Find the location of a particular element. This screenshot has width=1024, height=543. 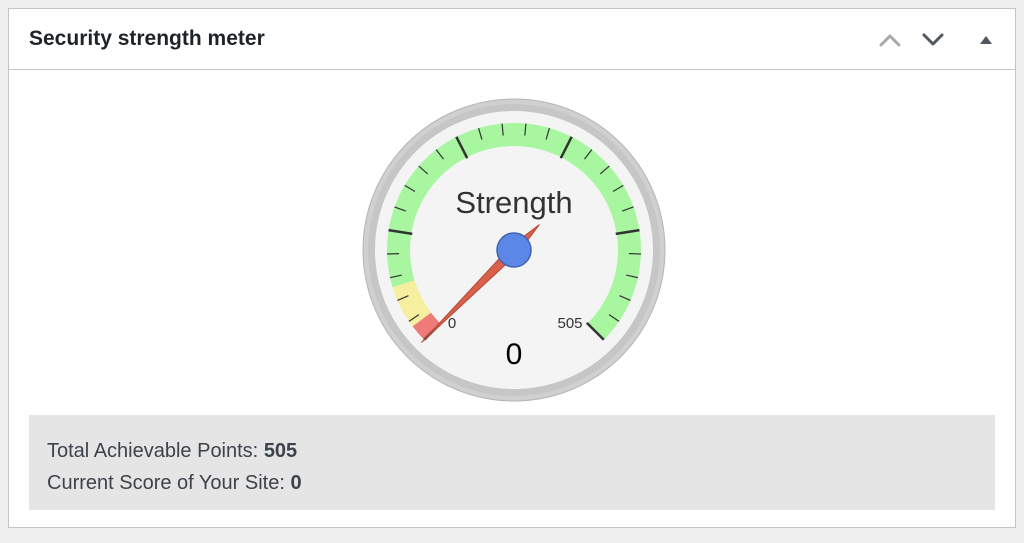

move-down-button is located at coordinates (933, 40).